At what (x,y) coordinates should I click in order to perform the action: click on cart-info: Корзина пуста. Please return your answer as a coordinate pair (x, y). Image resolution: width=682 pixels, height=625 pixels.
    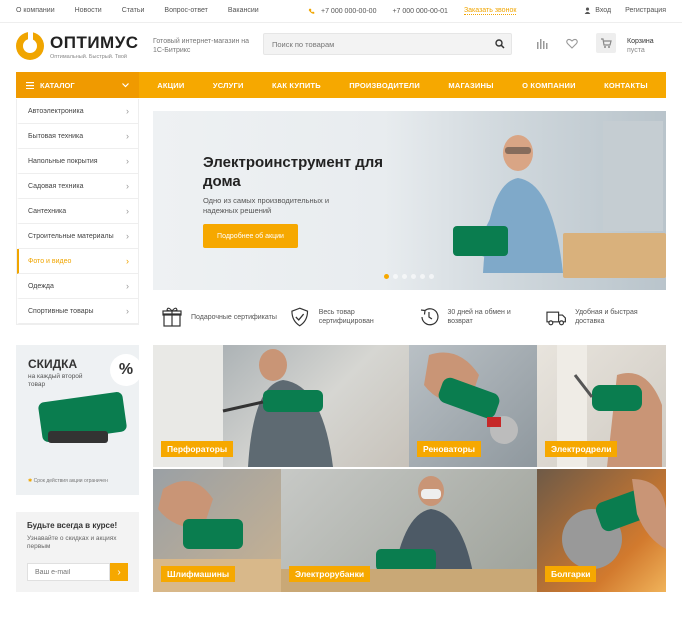
    Looking at the image, I should click on (640, 46).